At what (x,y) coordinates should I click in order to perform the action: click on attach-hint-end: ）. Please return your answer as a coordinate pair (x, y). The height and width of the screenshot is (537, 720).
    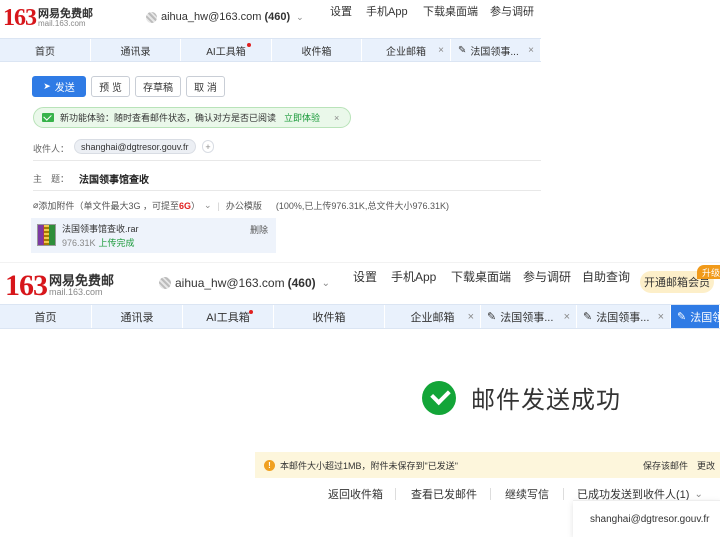
    Looking at the image, I should click on (195, 206).